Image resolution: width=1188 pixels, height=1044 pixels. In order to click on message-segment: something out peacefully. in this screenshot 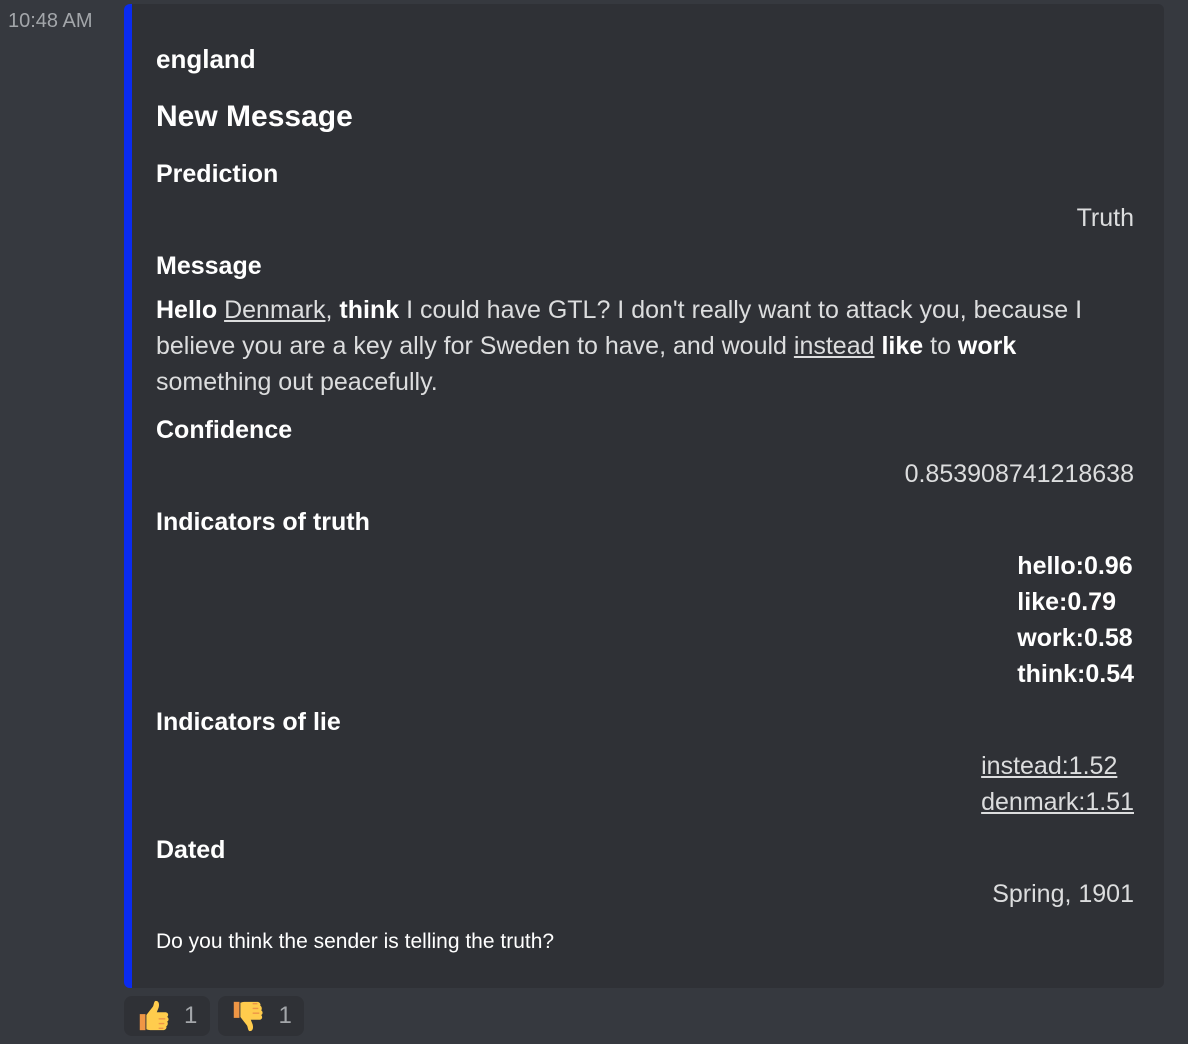, I will do `click(297, 382)`.